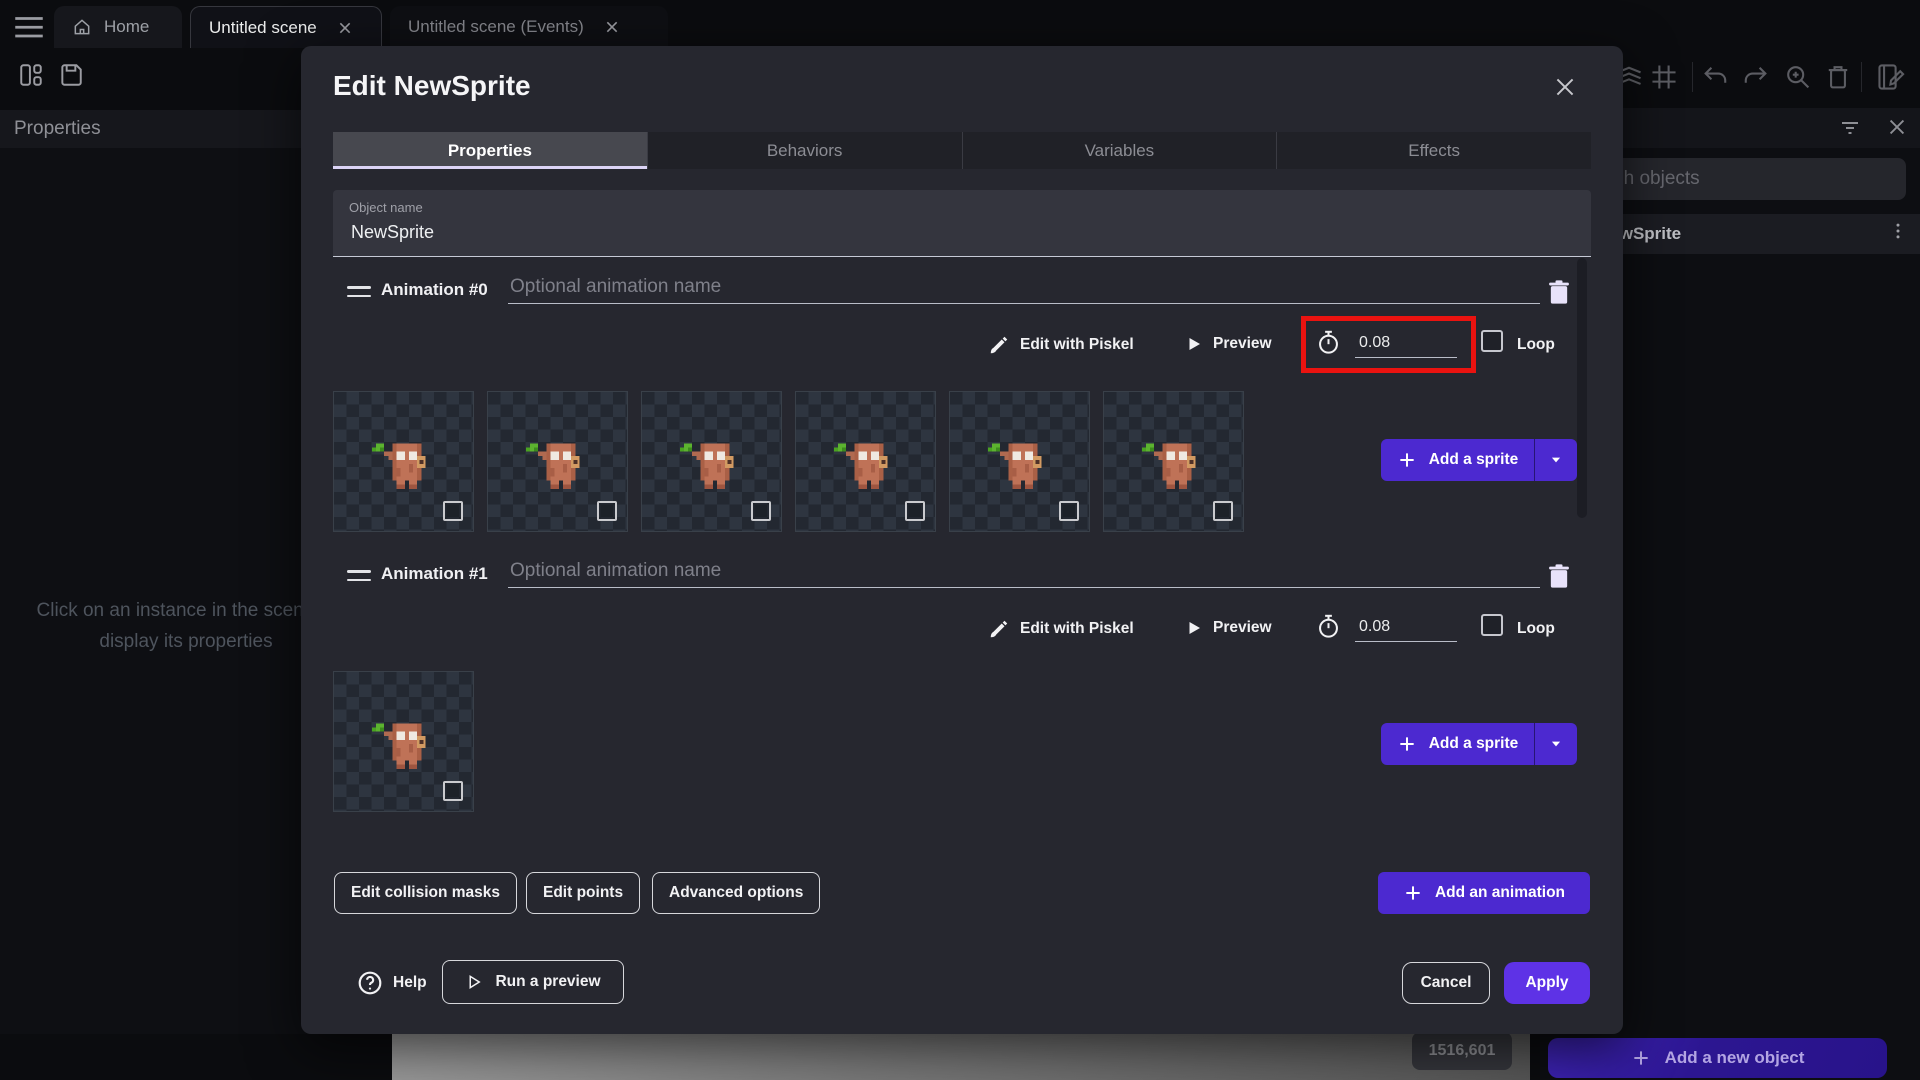 Image resolution: width=1920 pixels, height=1080 pixels. I want to click on play-outline-icon, so click(474, 982).